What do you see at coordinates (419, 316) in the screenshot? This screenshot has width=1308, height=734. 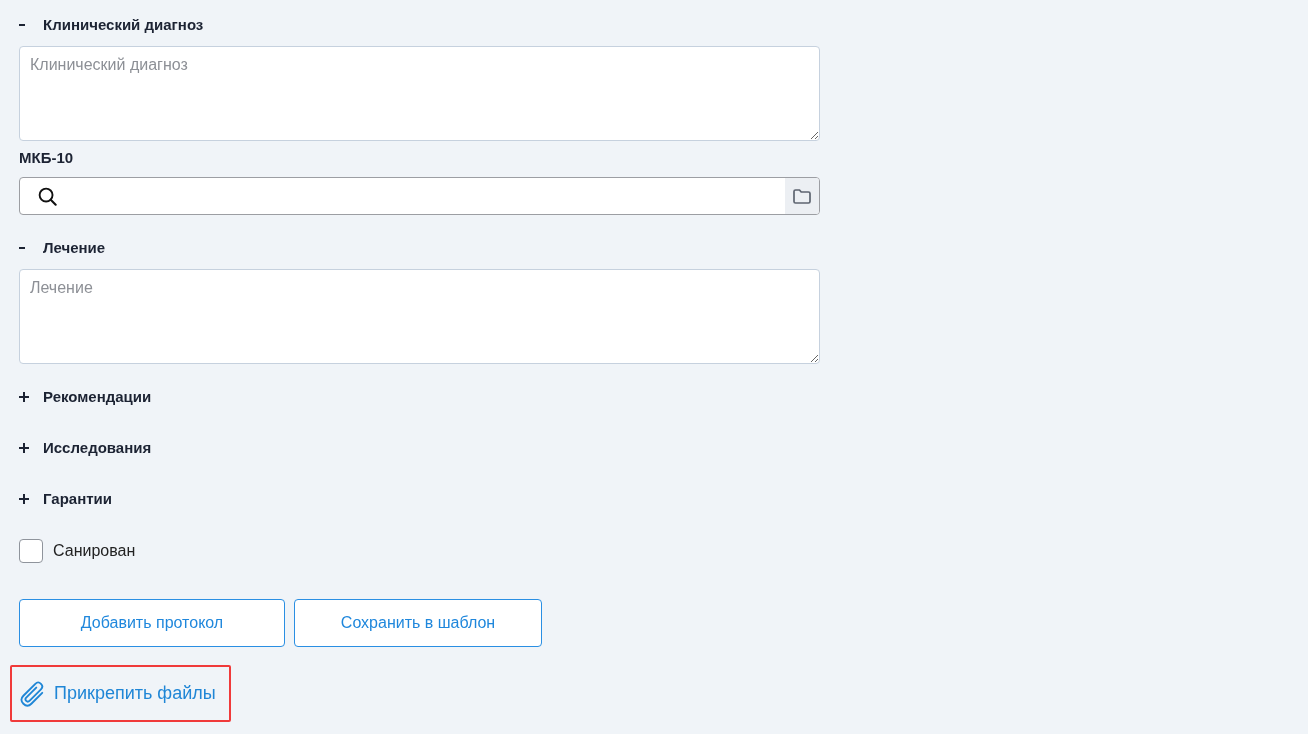 I see `text-area-field: Лечение` at bounding box center [419, 316].